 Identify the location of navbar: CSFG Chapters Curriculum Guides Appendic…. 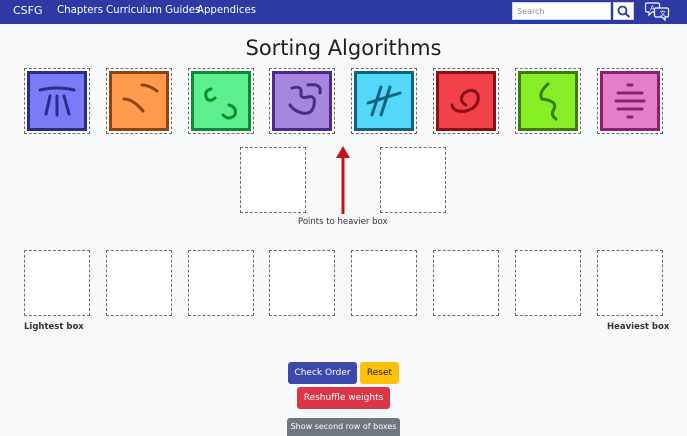
(343, 12).